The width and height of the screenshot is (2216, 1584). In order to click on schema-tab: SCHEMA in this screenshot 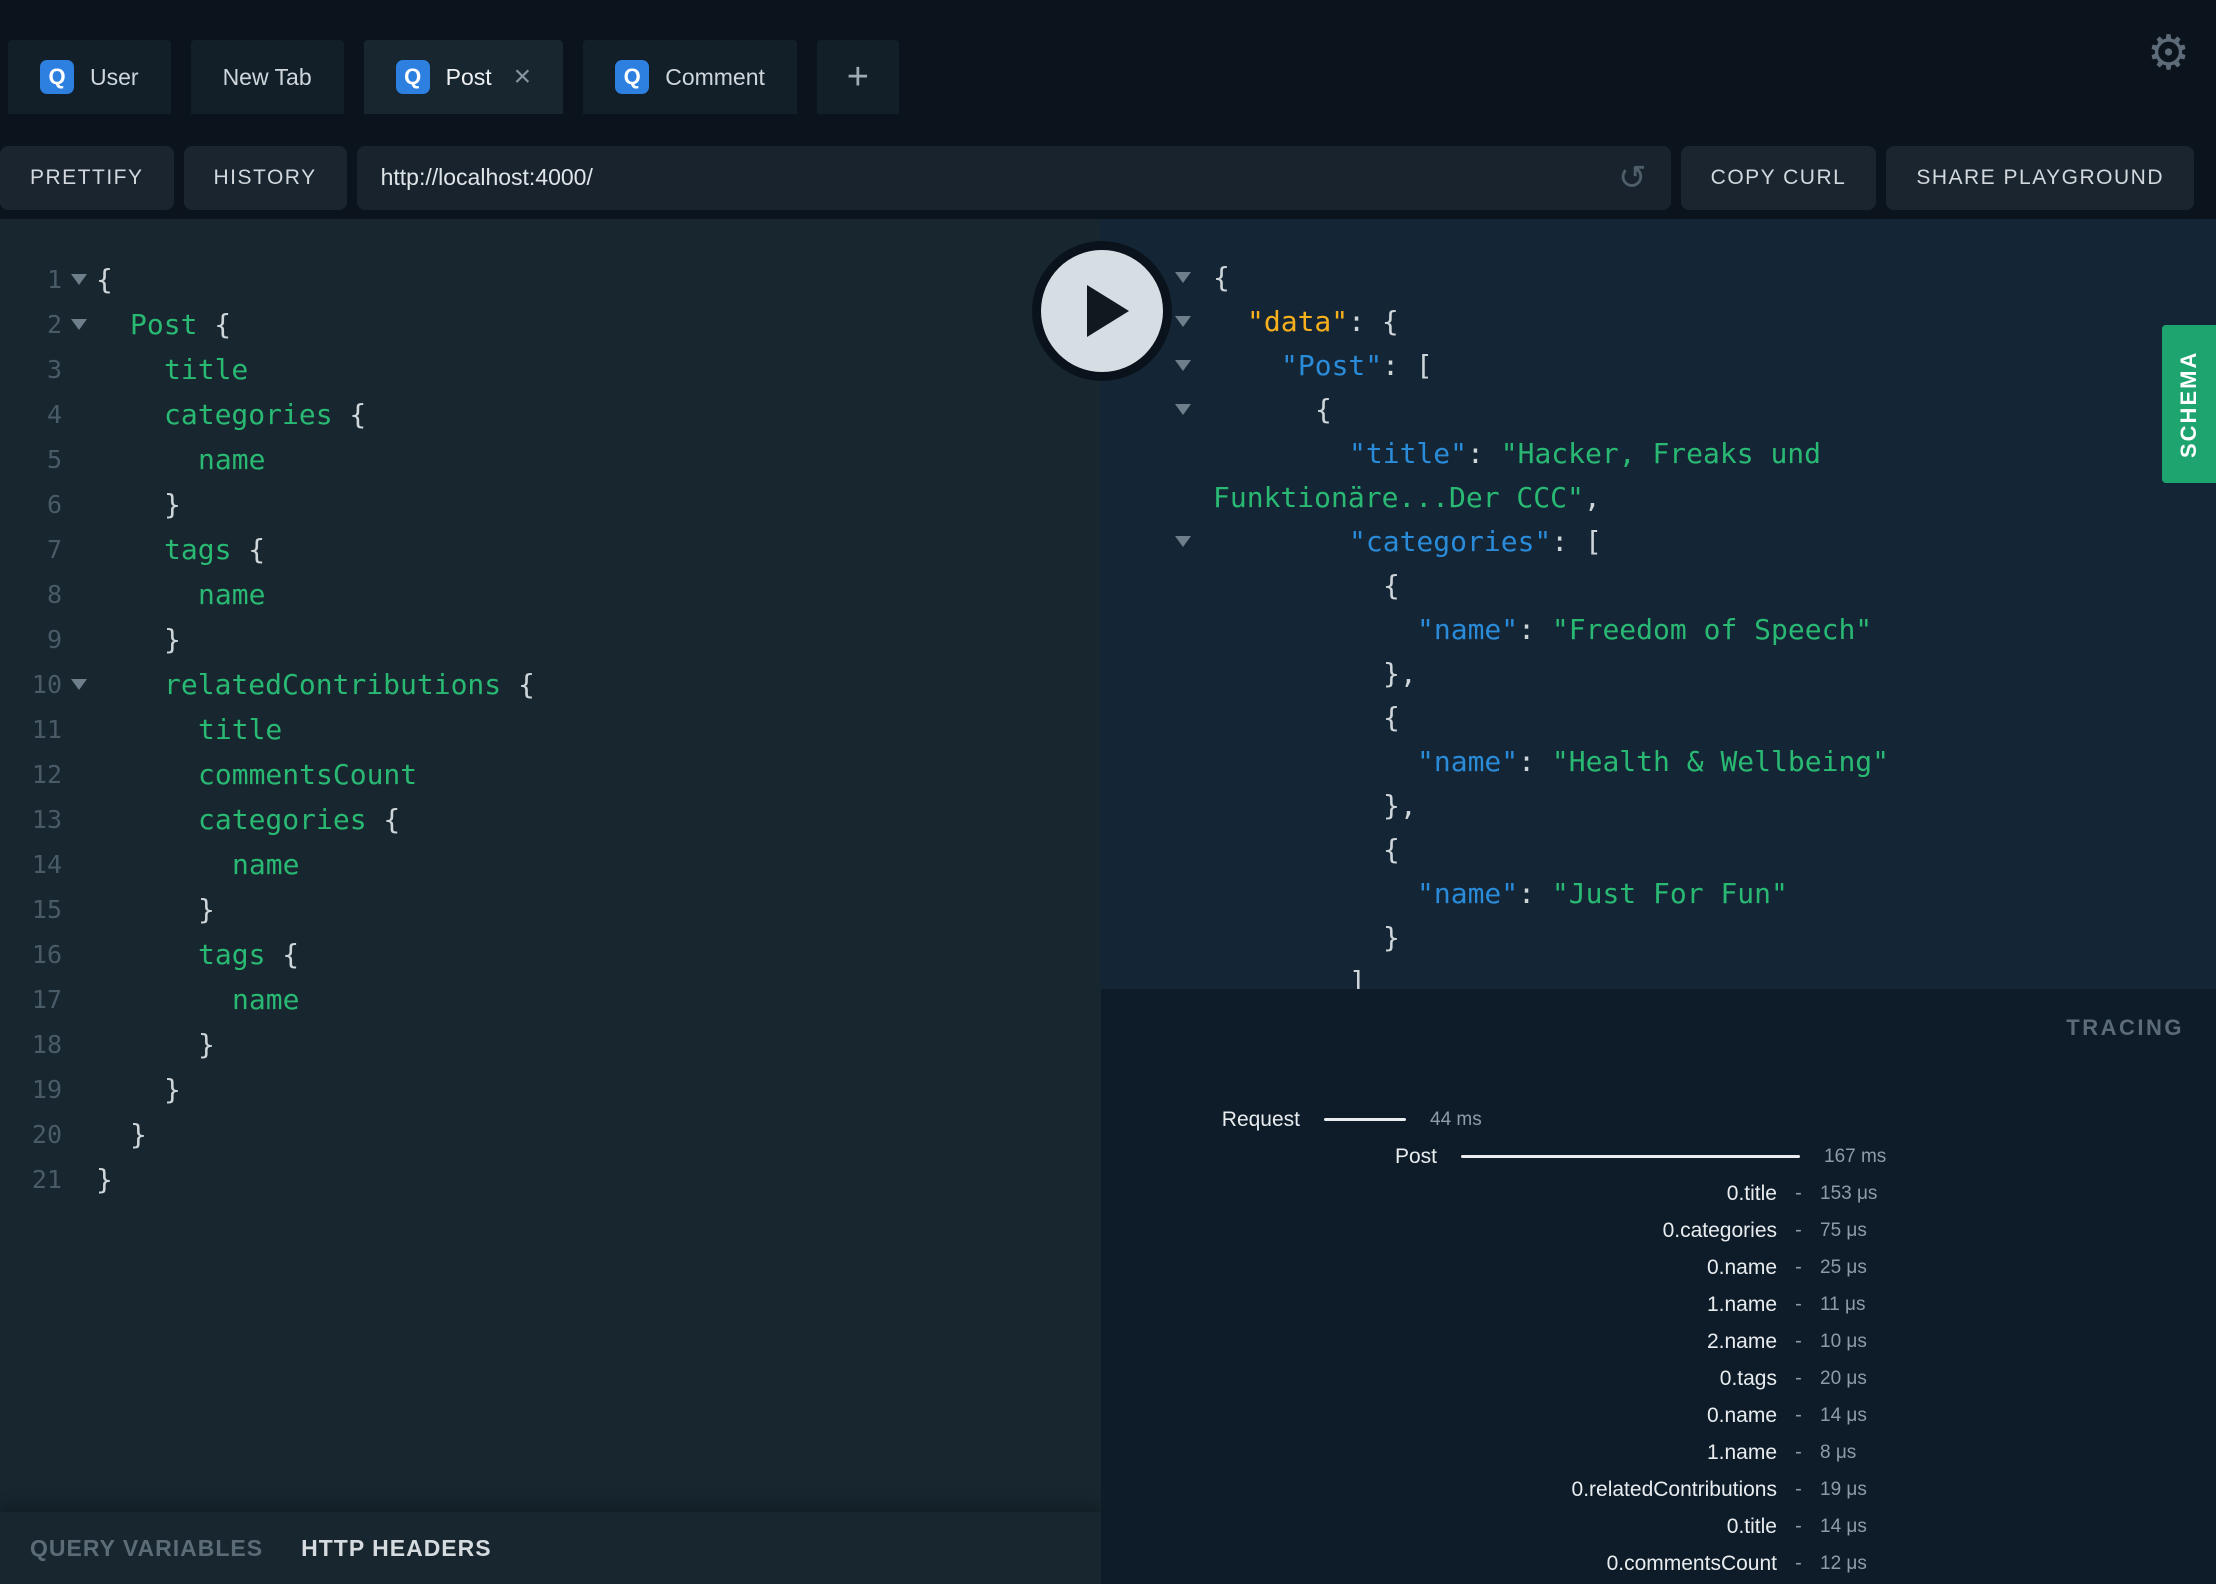, I will do `click(2189, 404)`.